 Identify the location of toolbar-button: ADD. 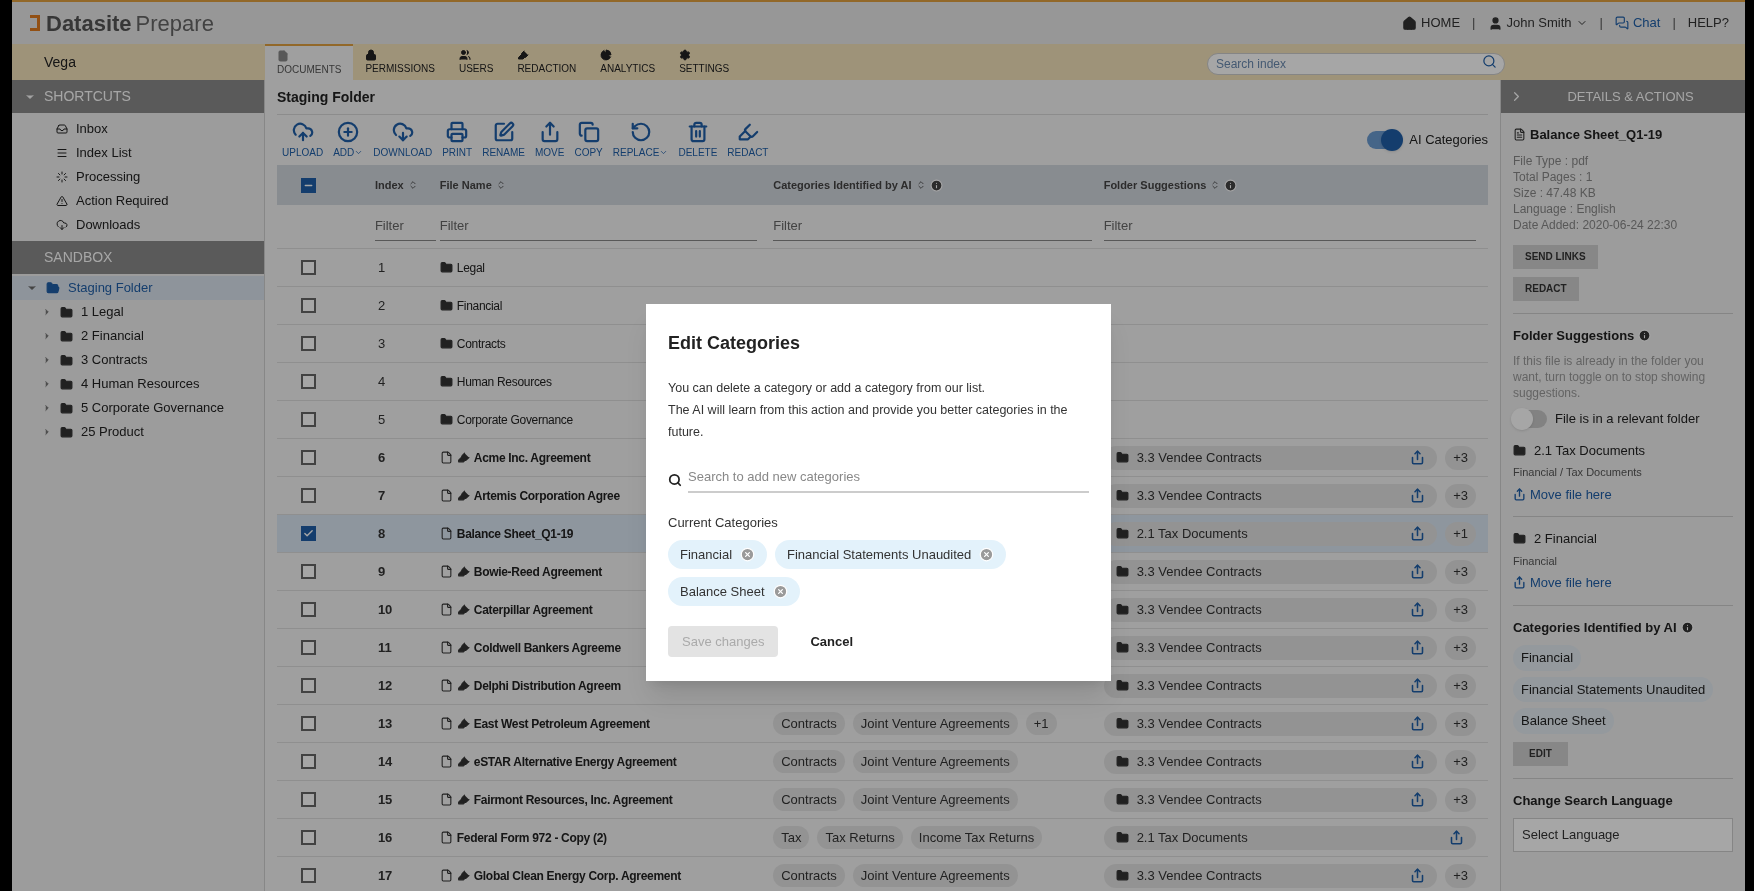
(348, 140).